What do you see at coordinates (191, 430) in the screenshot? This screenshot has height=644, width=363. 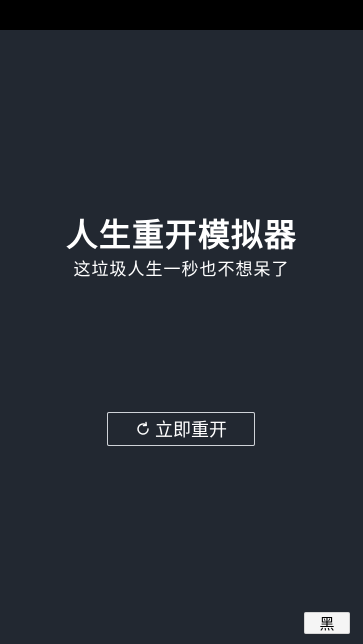 I see `restart-button-label: 立即重开` at bounding box center [191, 430].